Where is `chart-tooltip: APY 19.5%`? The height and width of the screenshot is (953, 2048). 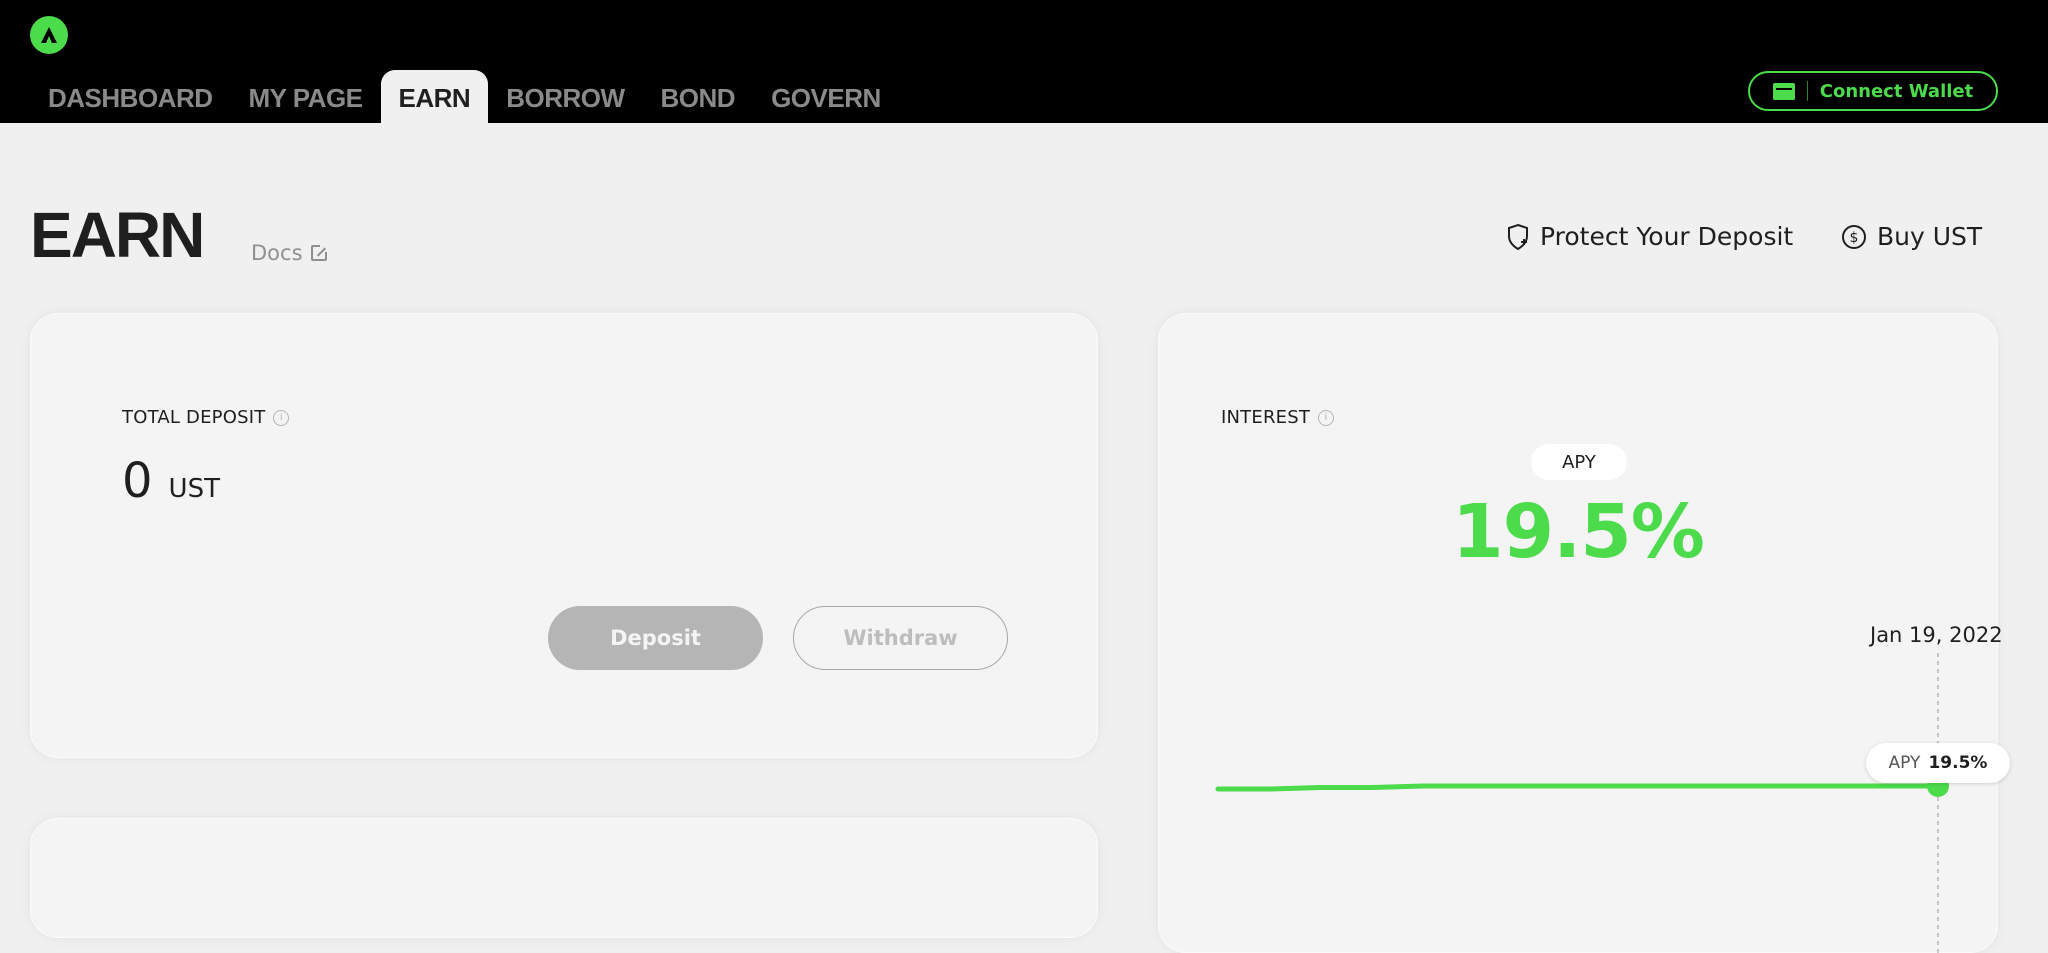
chart-tooltip: APY 19.5% is located at coordinates (1938, 763).